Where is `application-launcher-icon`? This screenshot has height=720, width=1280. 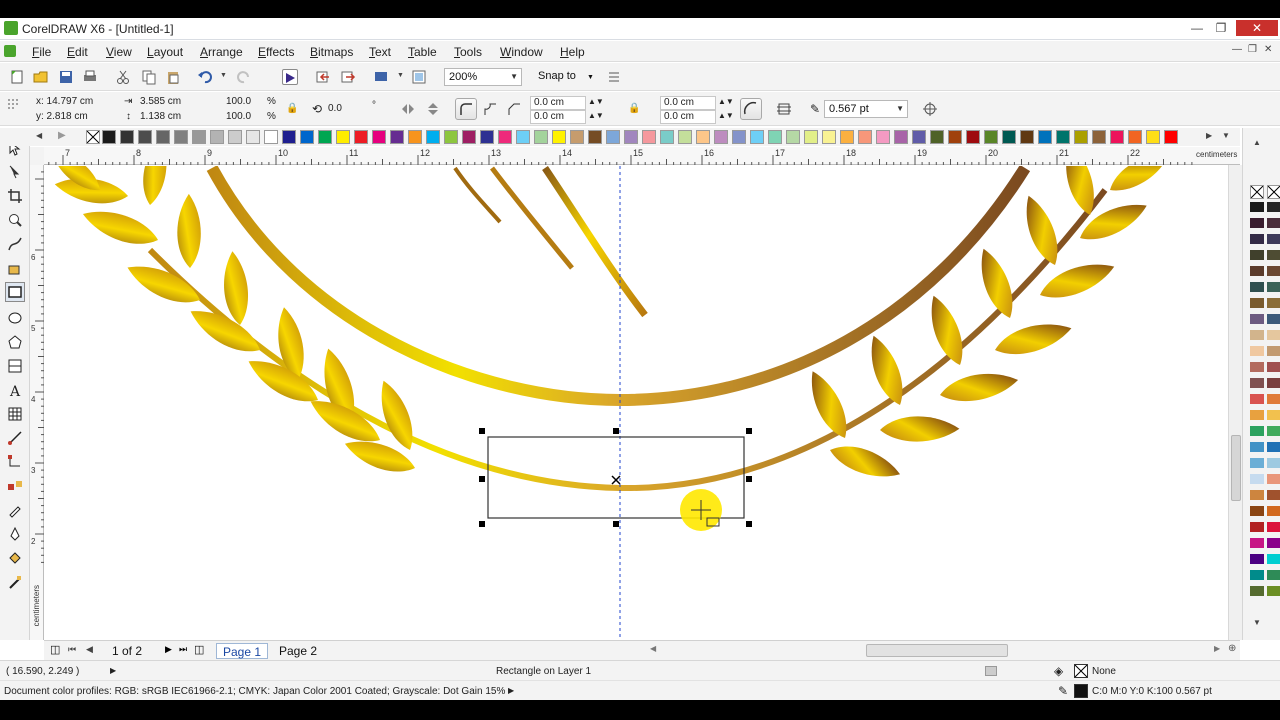 application-launcher-icon is located at coordinates (381, 77).